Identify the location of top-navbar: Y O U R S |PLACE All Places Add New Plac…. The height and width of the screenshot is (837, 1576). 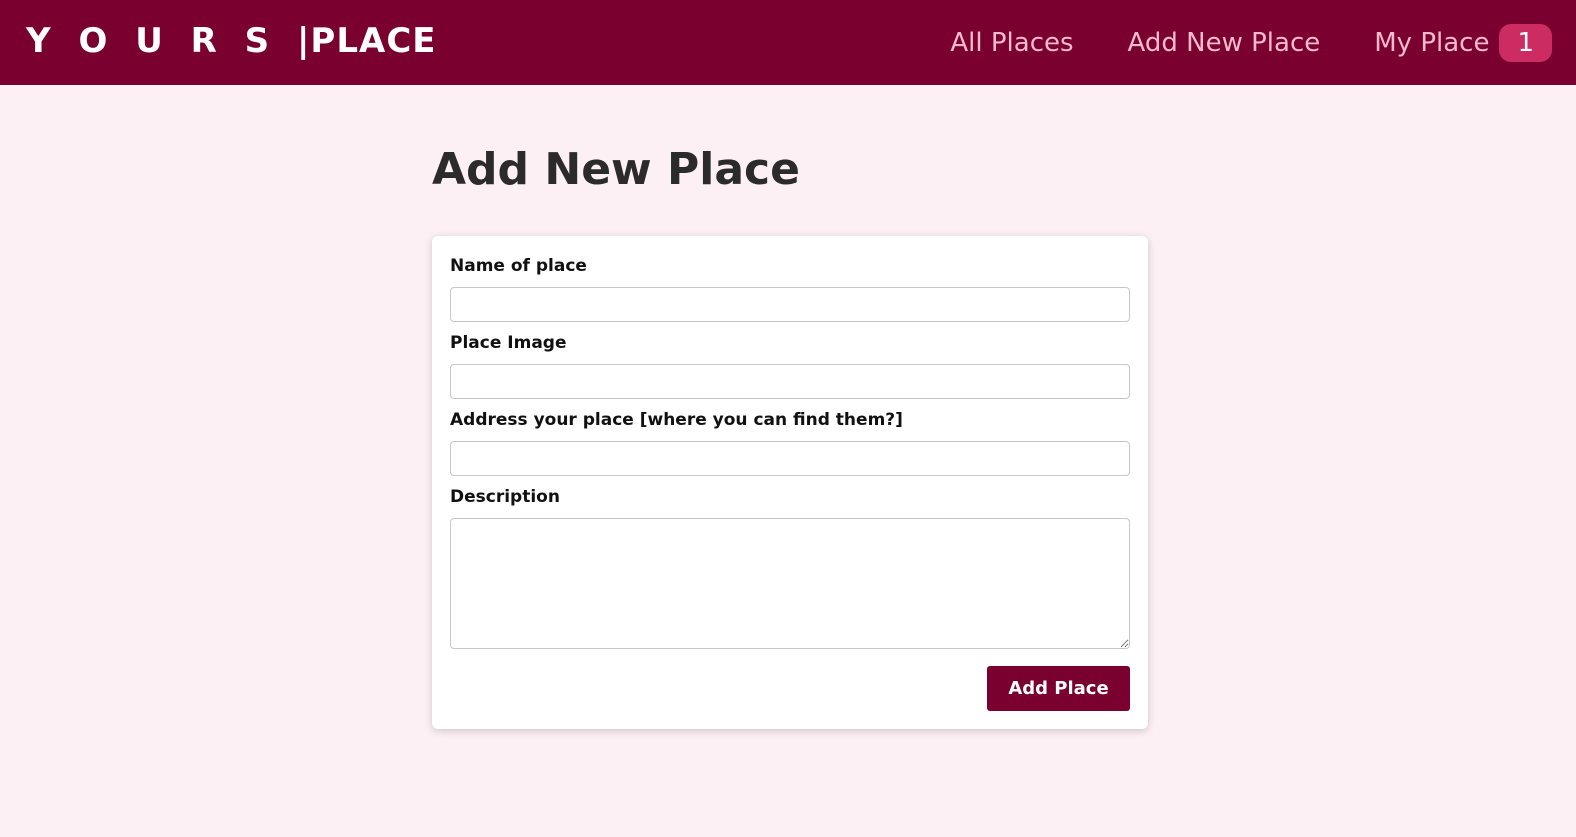
(788, 42).